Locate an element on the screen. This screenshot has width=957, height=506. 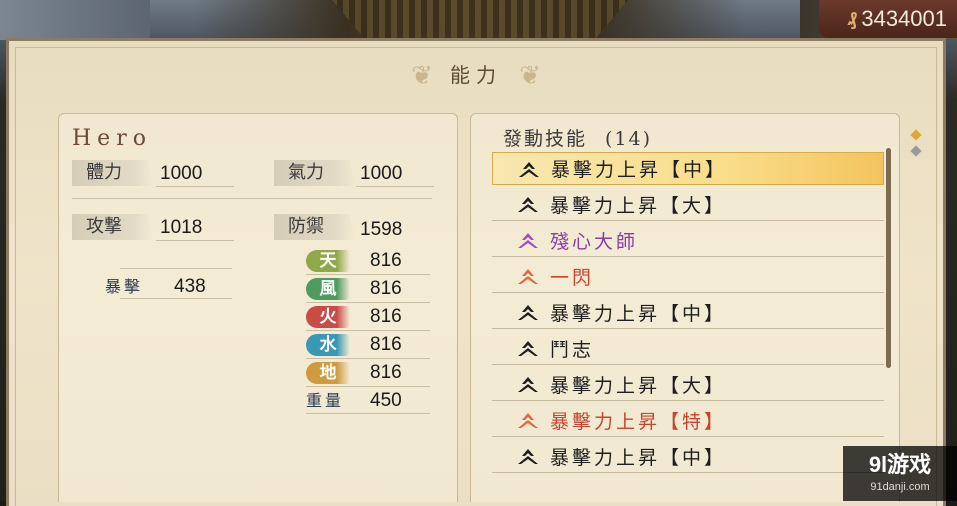
site-watermark: 9l游戏 91danji.com is located at coordinates (900, 473).